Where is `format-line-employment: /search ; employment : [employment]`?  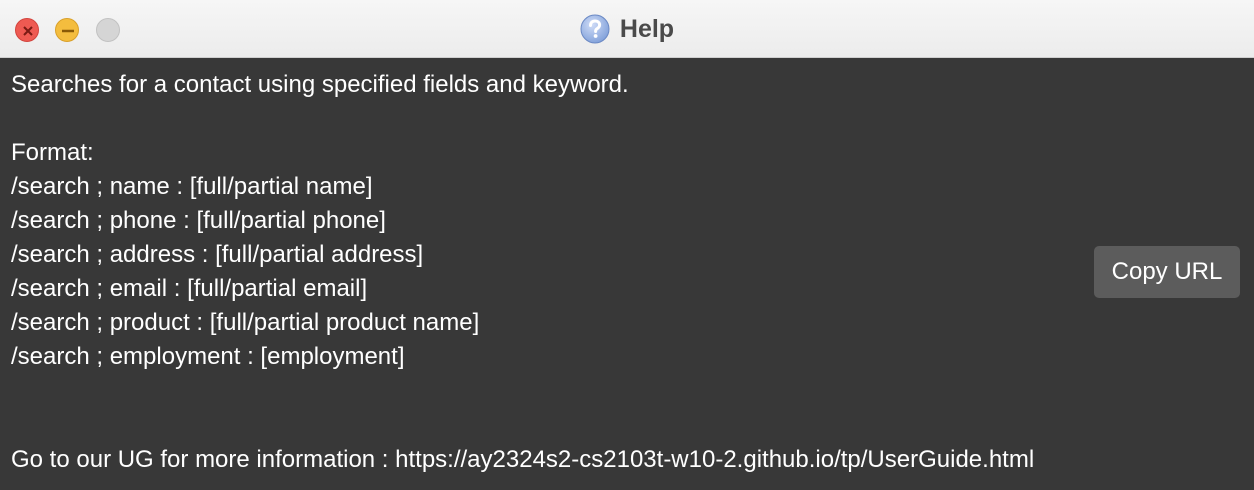
format-line-employment: /search ; employment : [employment] is located at coordinates (208, 356).